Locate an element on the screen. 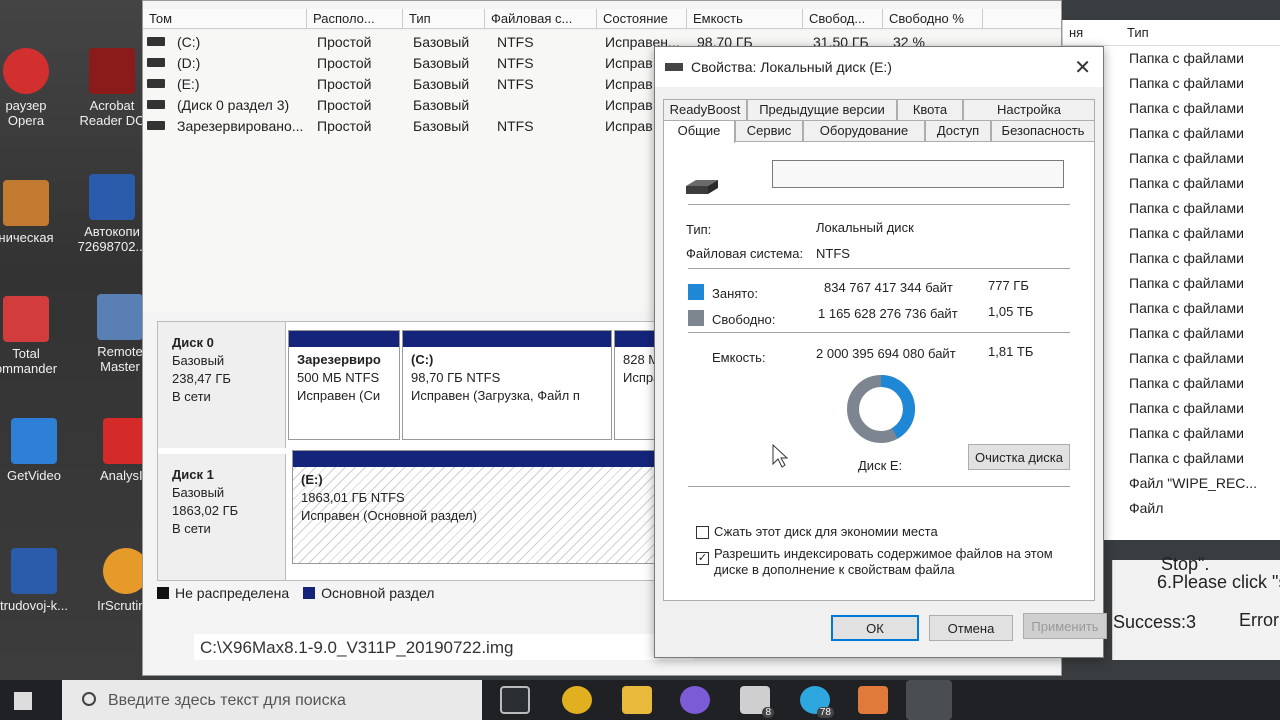 The height and width of the screenshot is (720, 1280). legend: Не распределена Основной раздел is located at coordinates (295, 593).